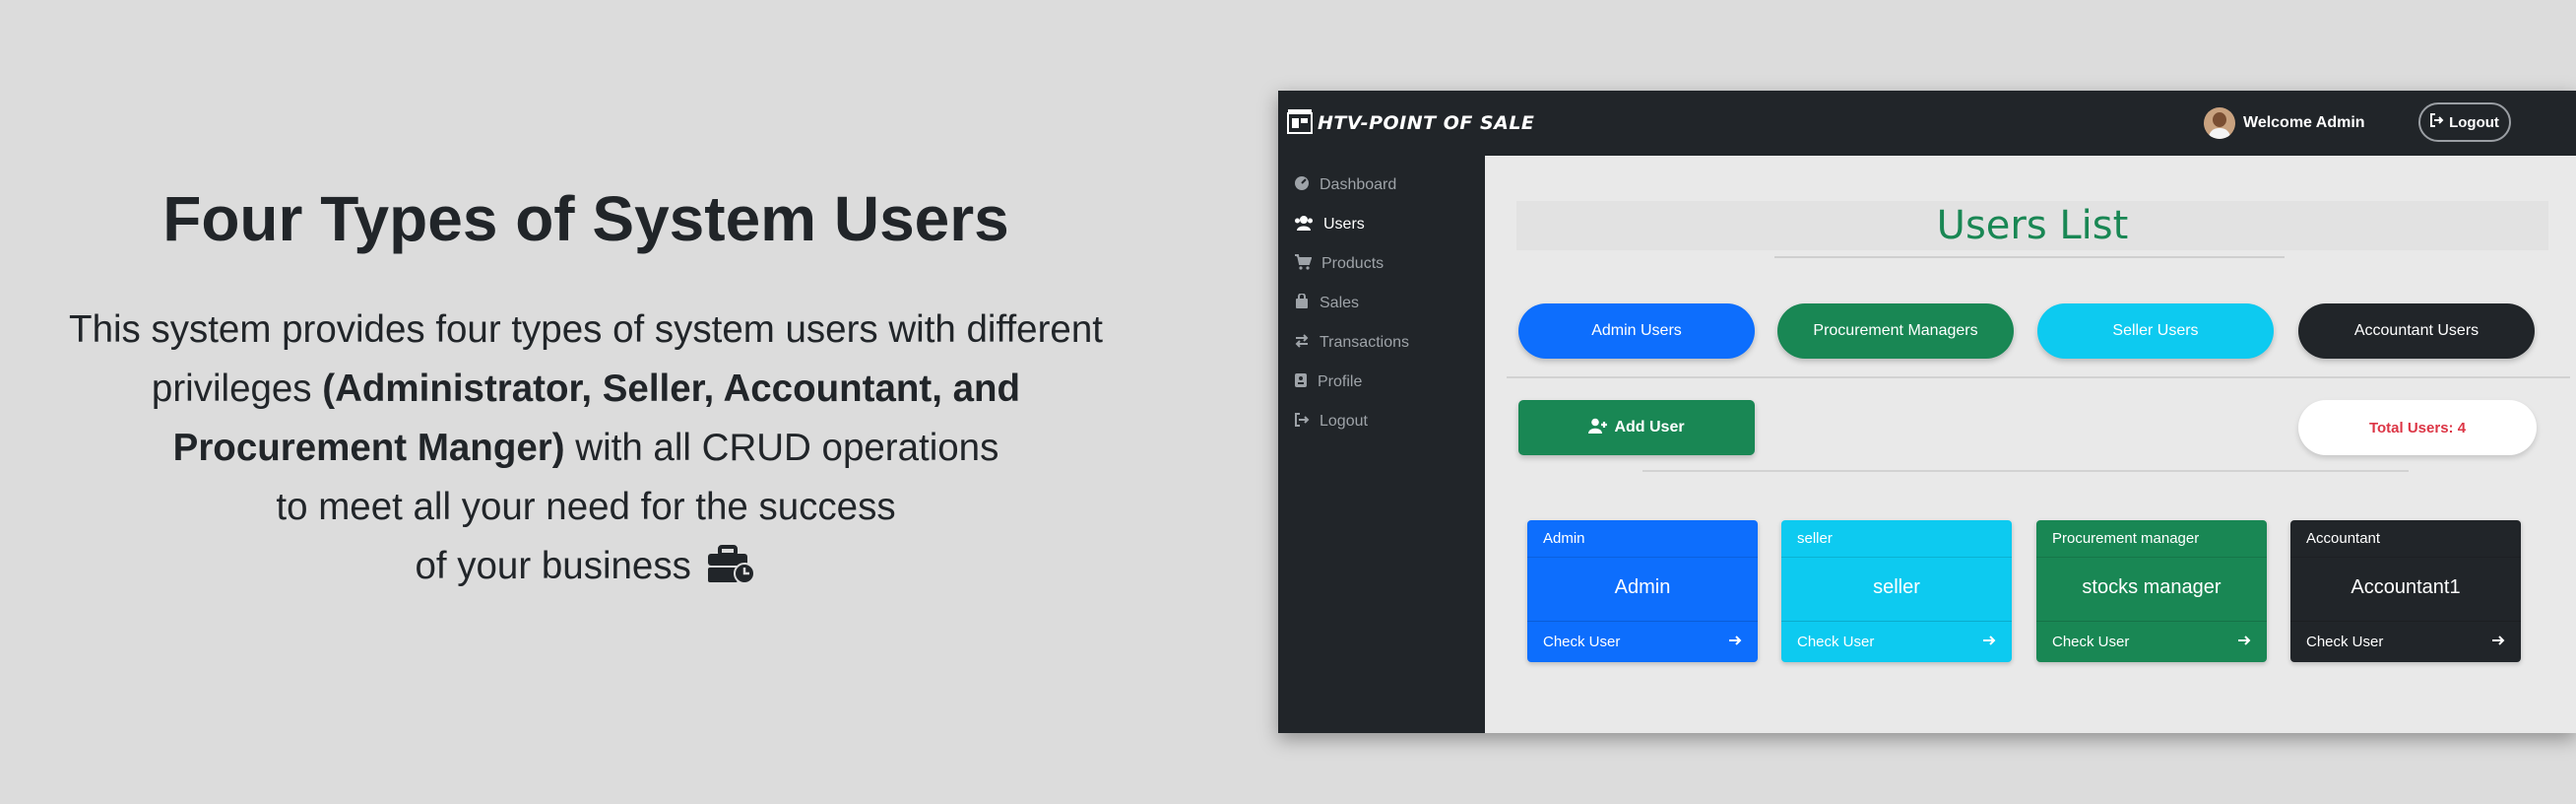 The height and width of the screenshot is (804, 2576). Describe the element at coordinates (2304, 122) in the screenshot. I see `welcome-text: Welcome Admin` at that location.